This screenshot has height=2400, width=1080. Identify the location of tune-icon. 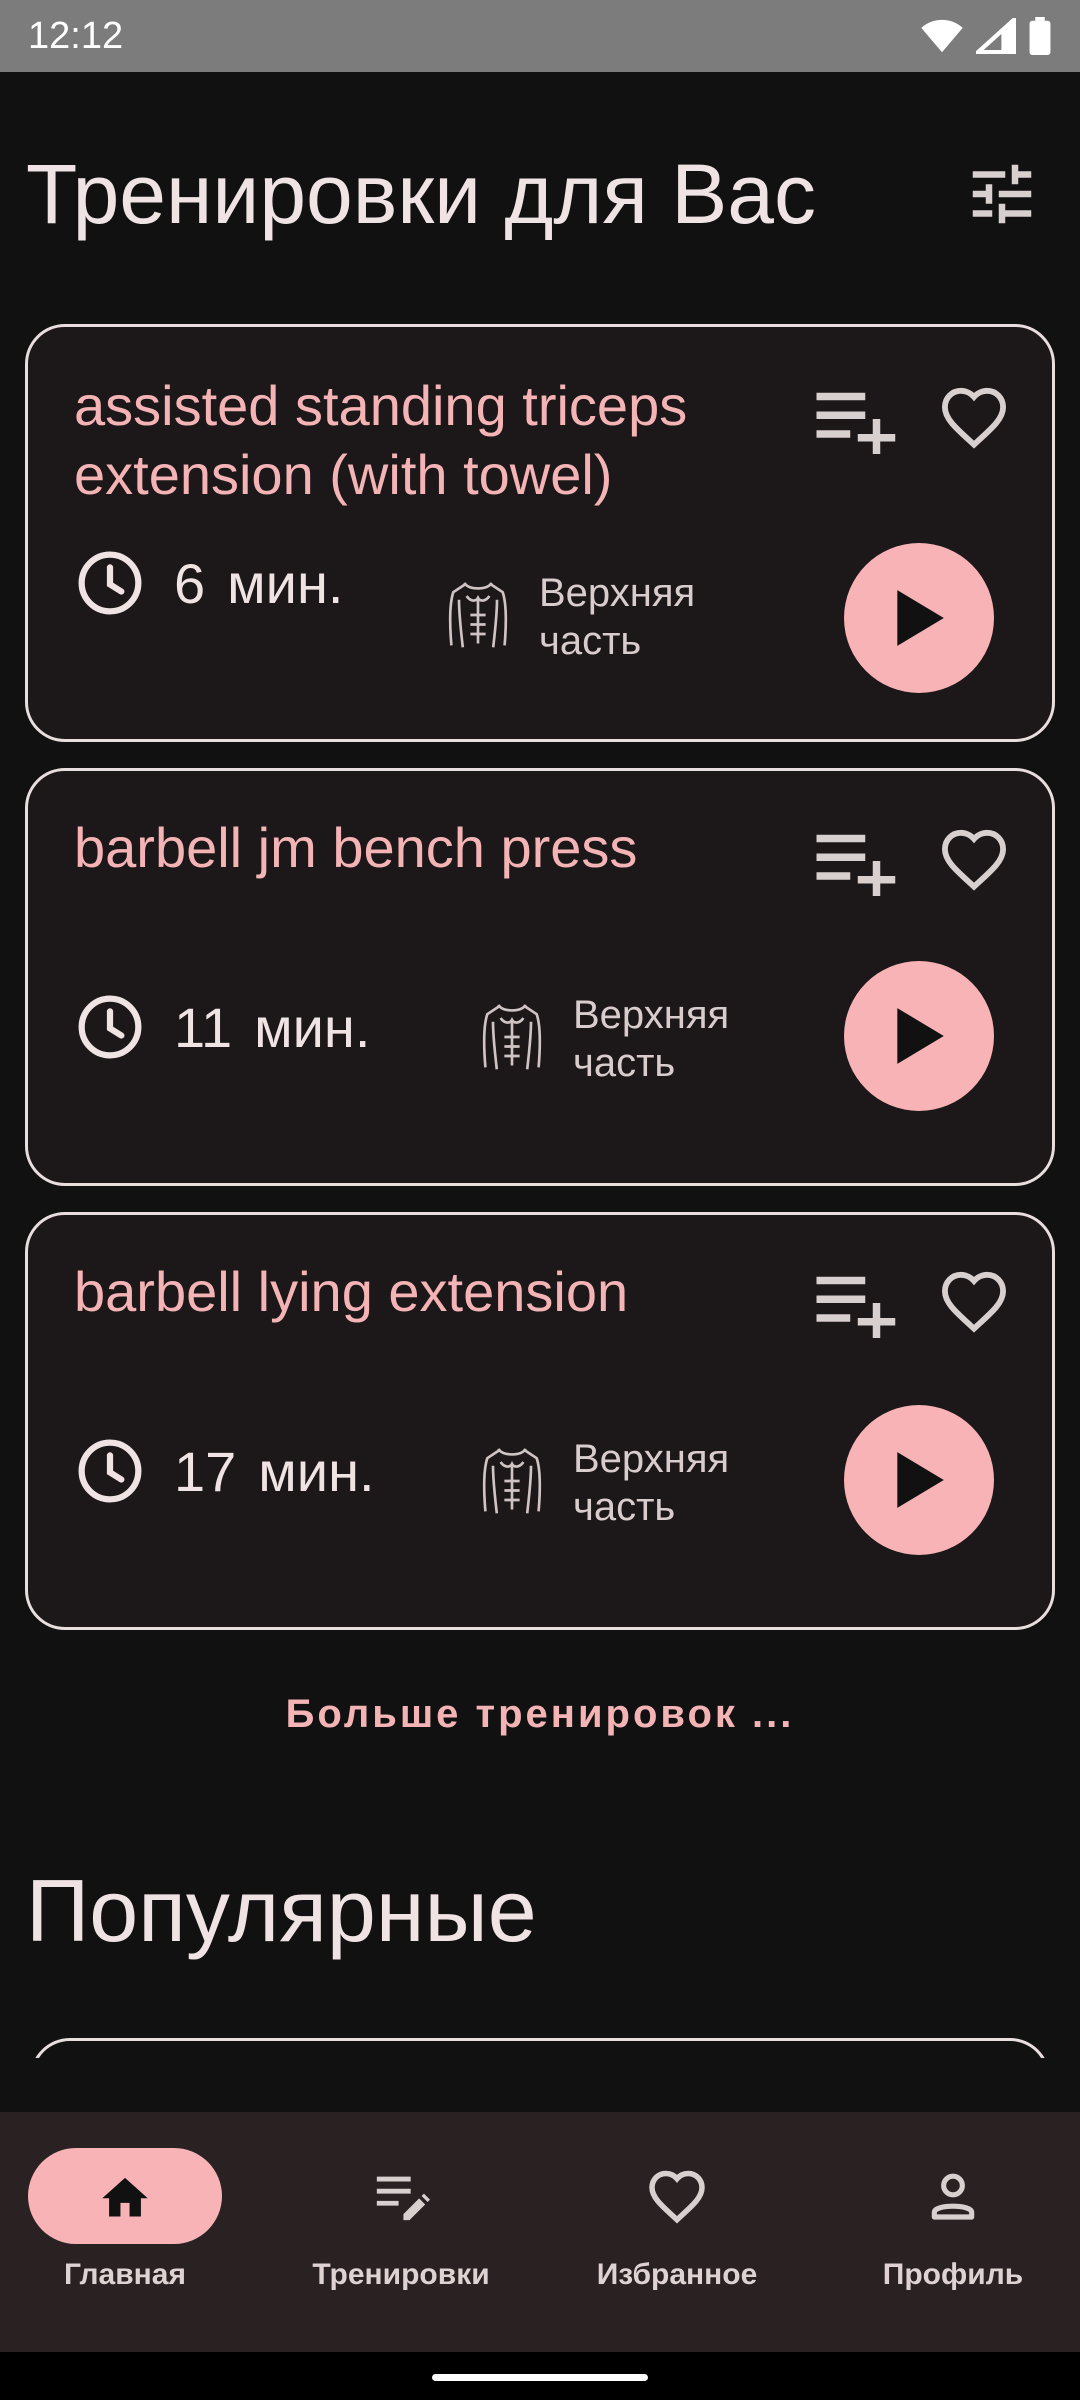
(1002, 194).